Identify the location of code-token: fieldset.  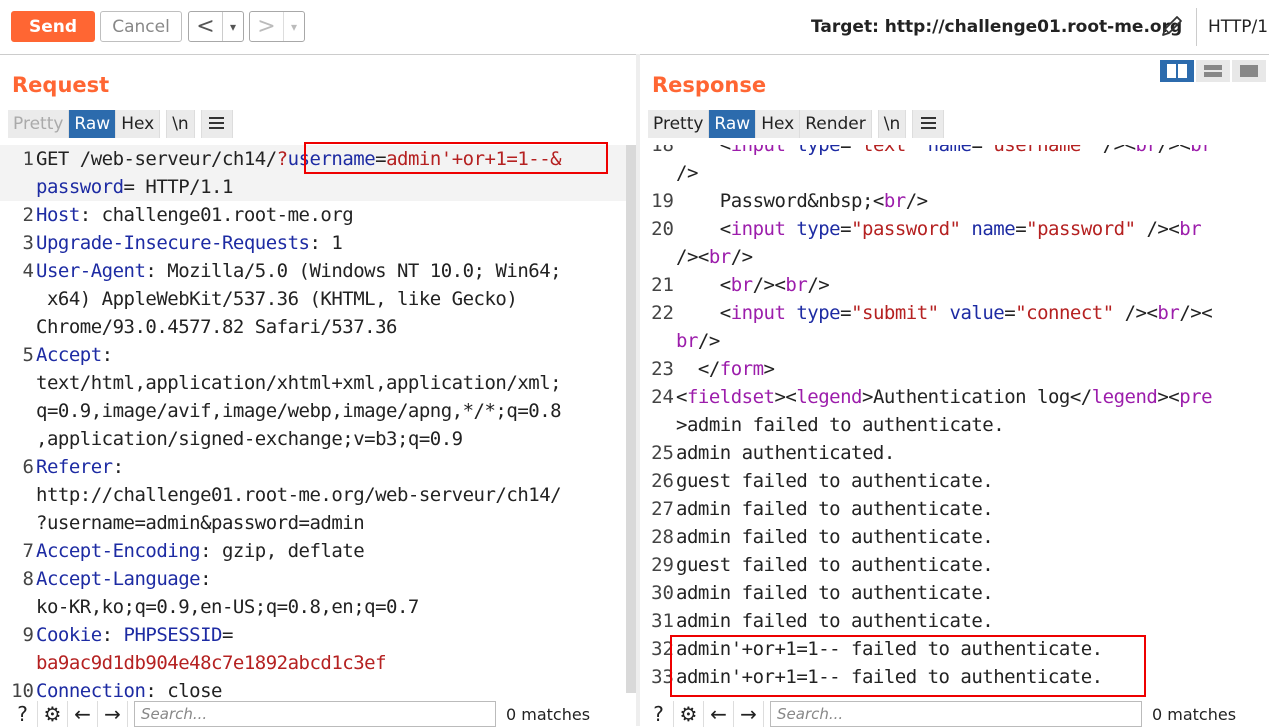
(730, 397).